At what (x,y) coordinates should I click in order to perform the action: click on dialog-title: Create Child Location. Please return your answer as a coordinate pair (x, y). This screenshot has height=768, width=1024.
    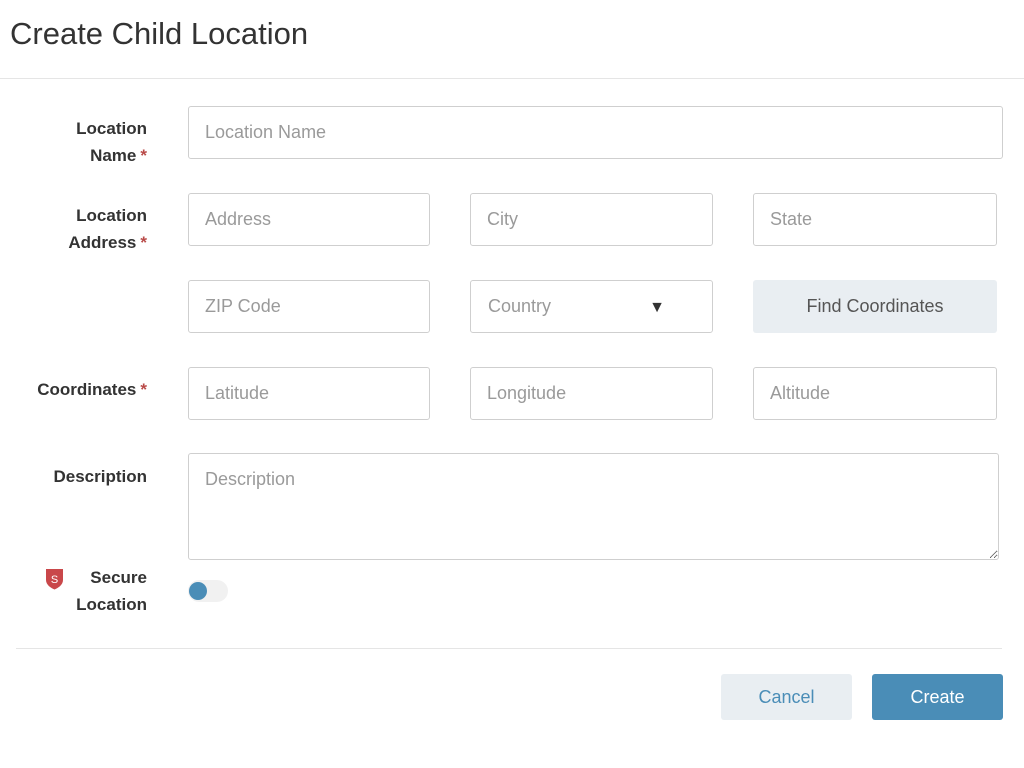
    Looking at the image, I should click on (159, 33).